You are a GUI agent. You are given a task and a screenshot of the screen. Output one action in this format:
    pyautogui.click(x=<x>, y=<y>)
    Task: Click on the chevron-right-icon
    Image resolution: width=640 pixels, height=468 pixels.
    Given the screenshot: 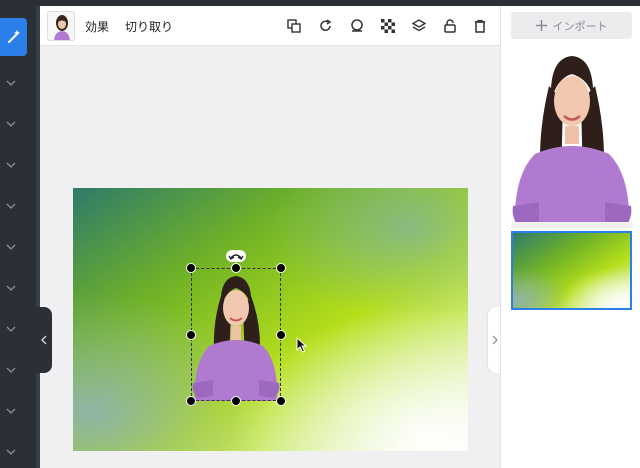 What is the action you would take?
    pyautogui.click(x=495, y=340)
    